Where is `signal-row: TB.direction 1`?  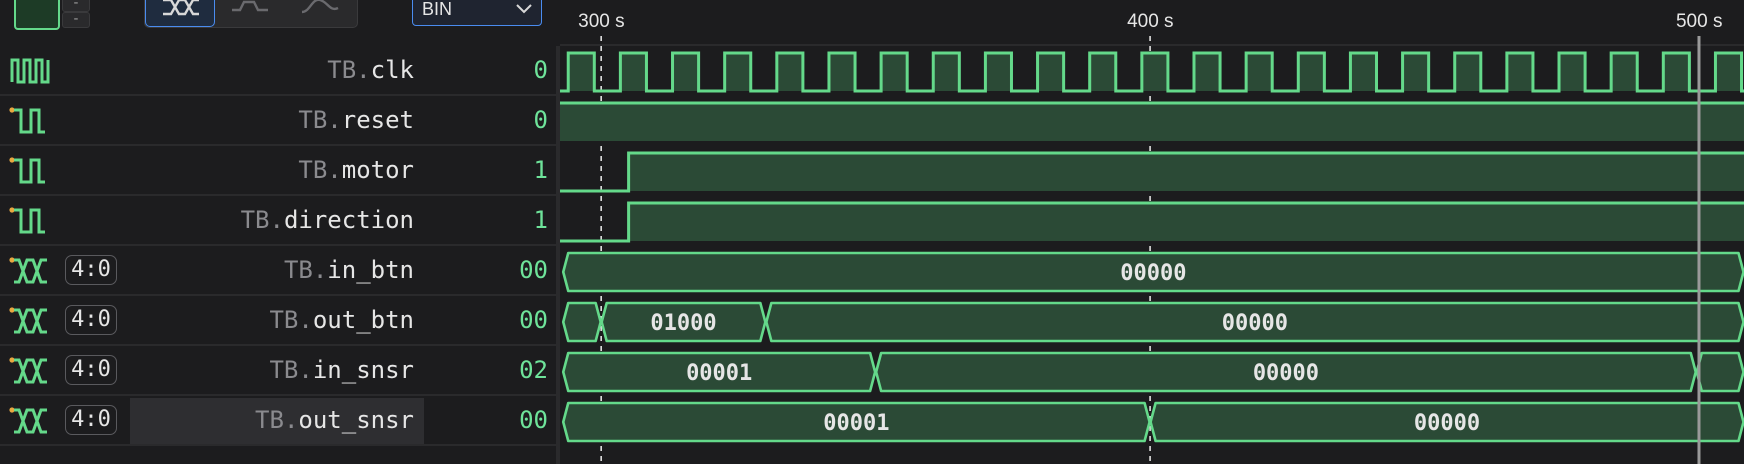
signal-row: TB.direction 1 is located at coordinates (278, 222).